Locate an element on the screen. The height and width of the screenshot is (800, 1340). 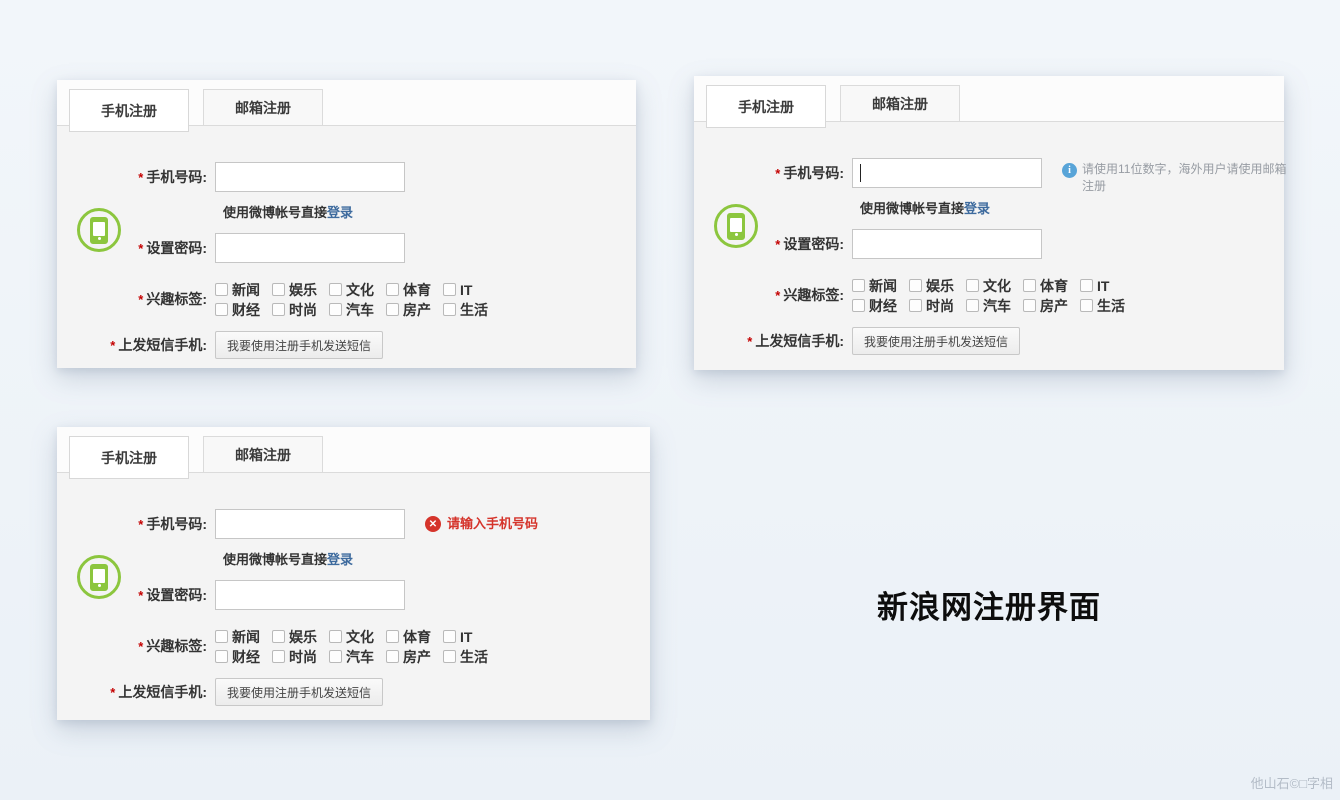
phone-number-label: * 手机号码: is located at coordinates (773, 173).